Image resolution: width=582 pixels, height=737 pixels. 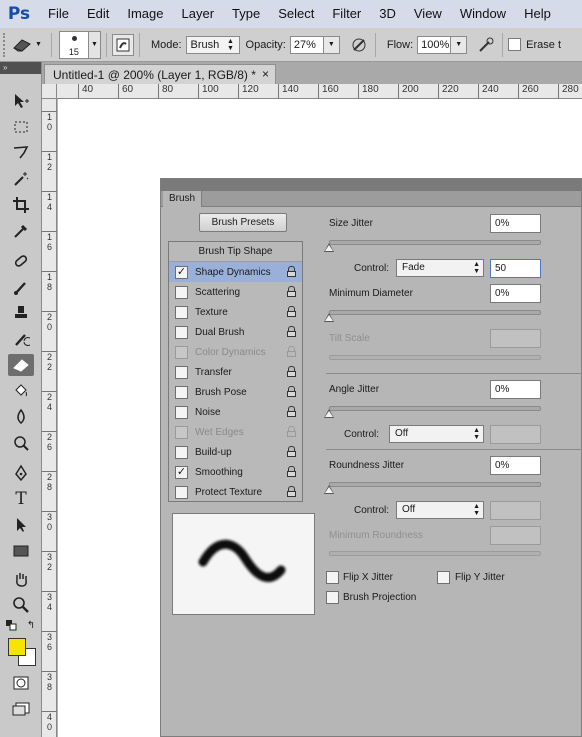 I want to click on size-control-select: Fade ▲ ▼, so click(x=440, y=268).